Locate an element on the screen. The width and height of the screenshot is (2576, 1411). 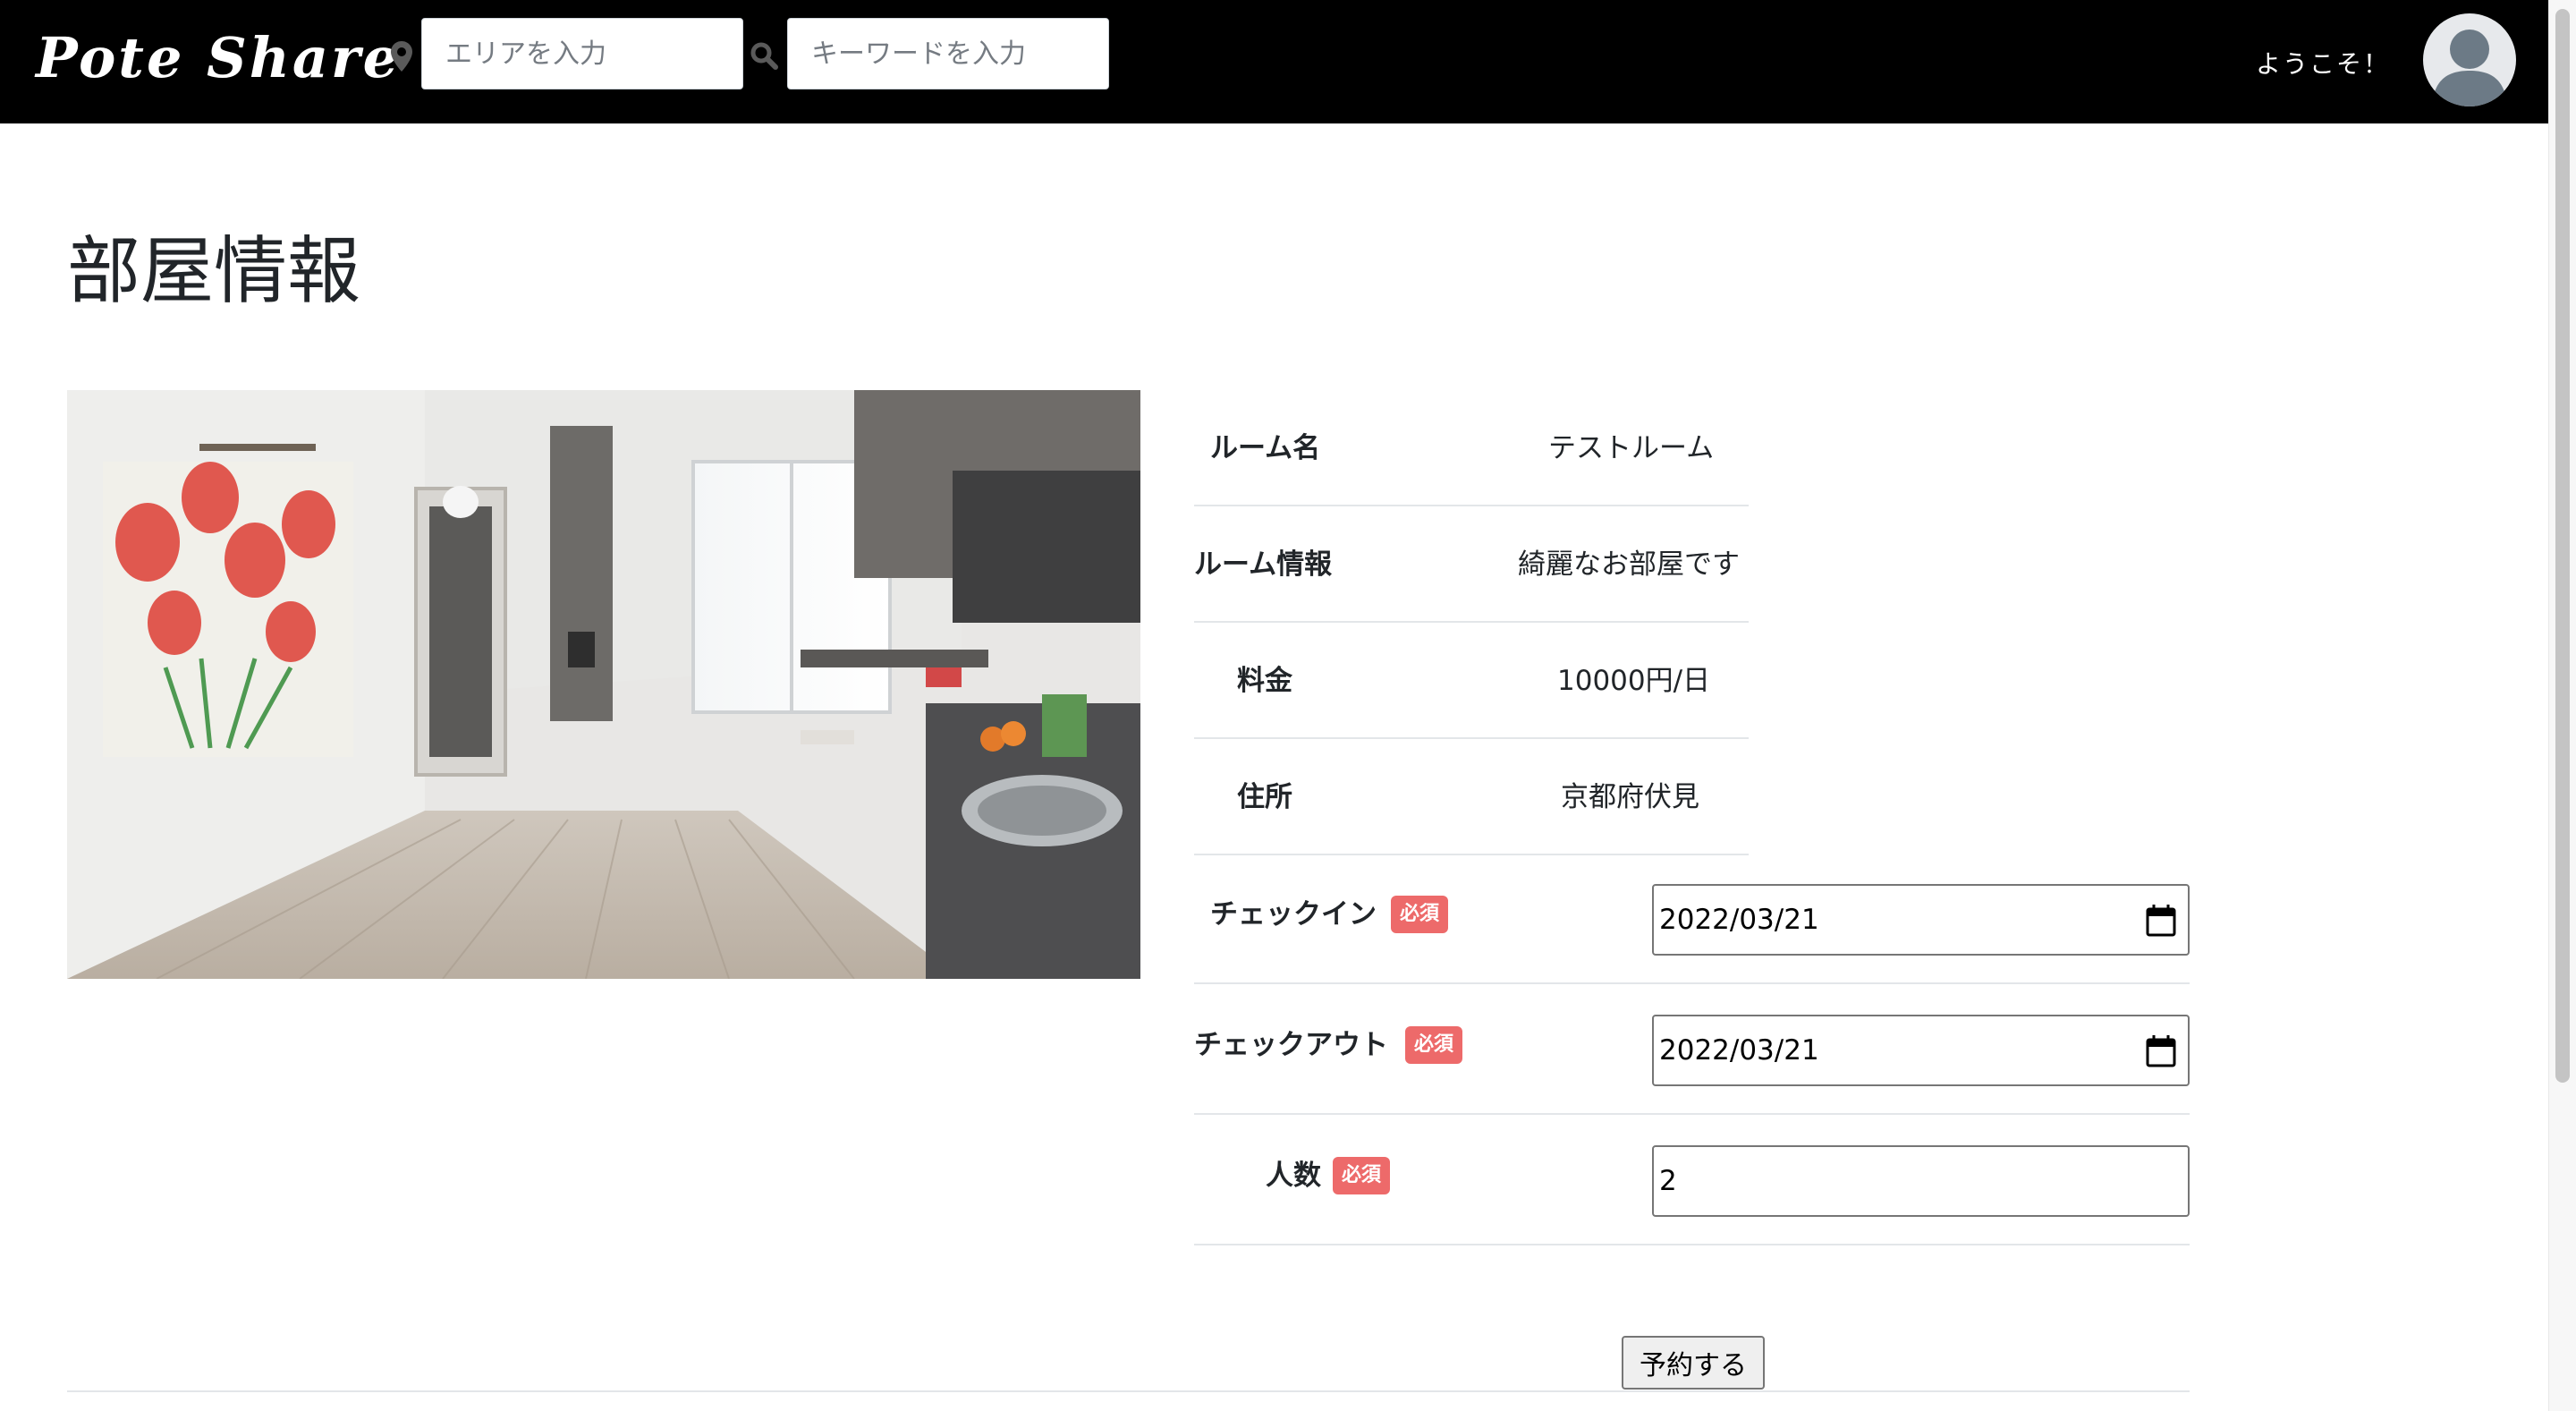
user-avatar is located at coordinates (2469, 59).